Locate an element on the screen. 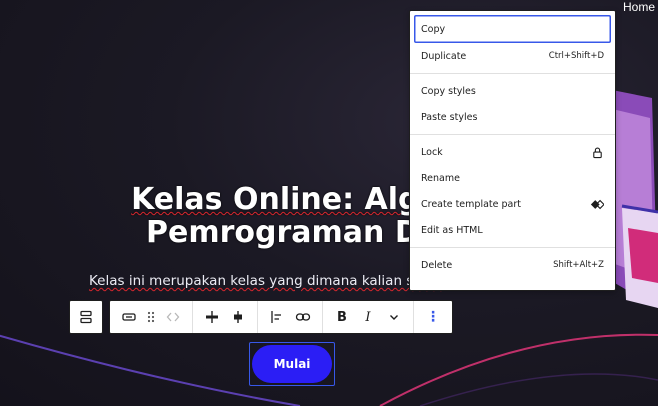 The image size is (658, 406). toolbar-more-group: ⋮ is located at coordinates (432, 317).